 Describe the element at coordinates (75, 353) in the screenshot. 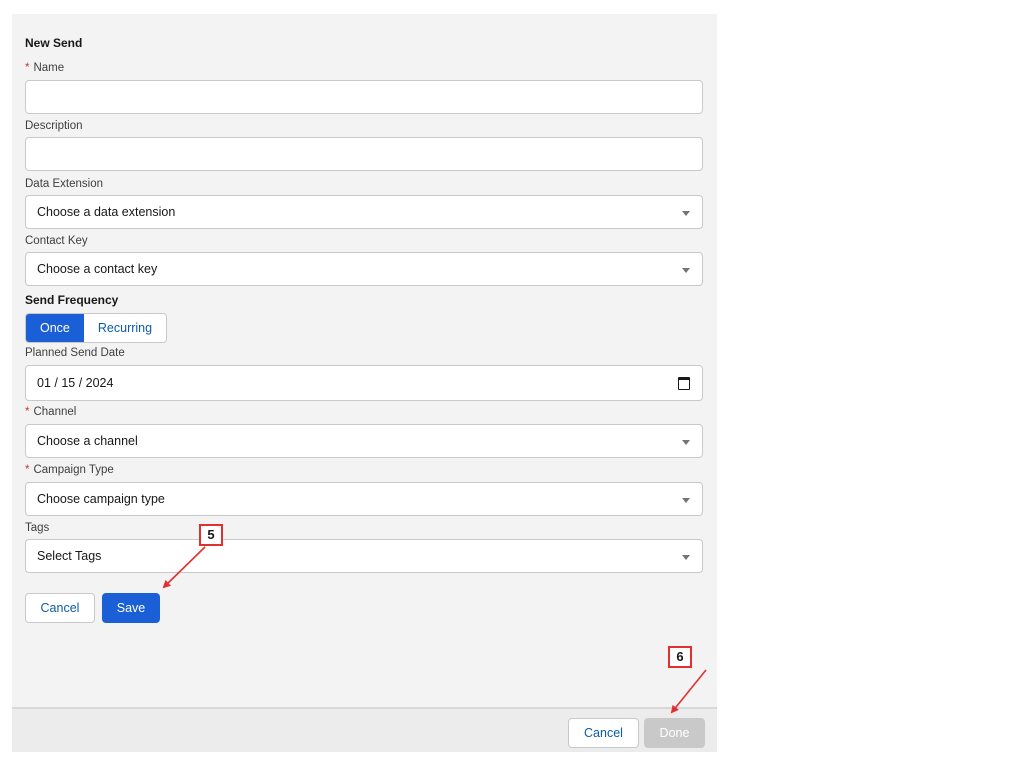

I see `planned-send-date-label: Planned Send Date` at that location.